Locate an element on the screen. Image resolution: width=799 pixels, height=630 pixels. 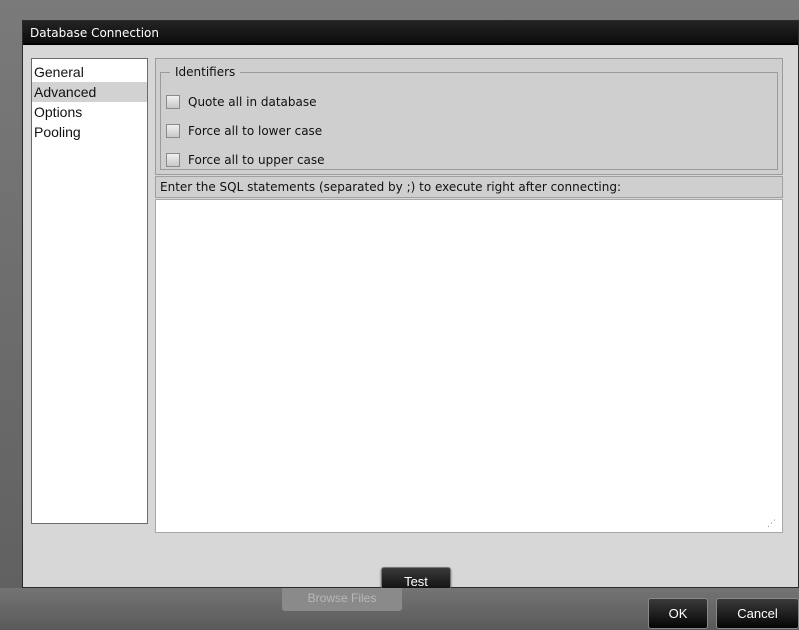
quote-all-label: Quote all in database is located at coordinates (252, 102).